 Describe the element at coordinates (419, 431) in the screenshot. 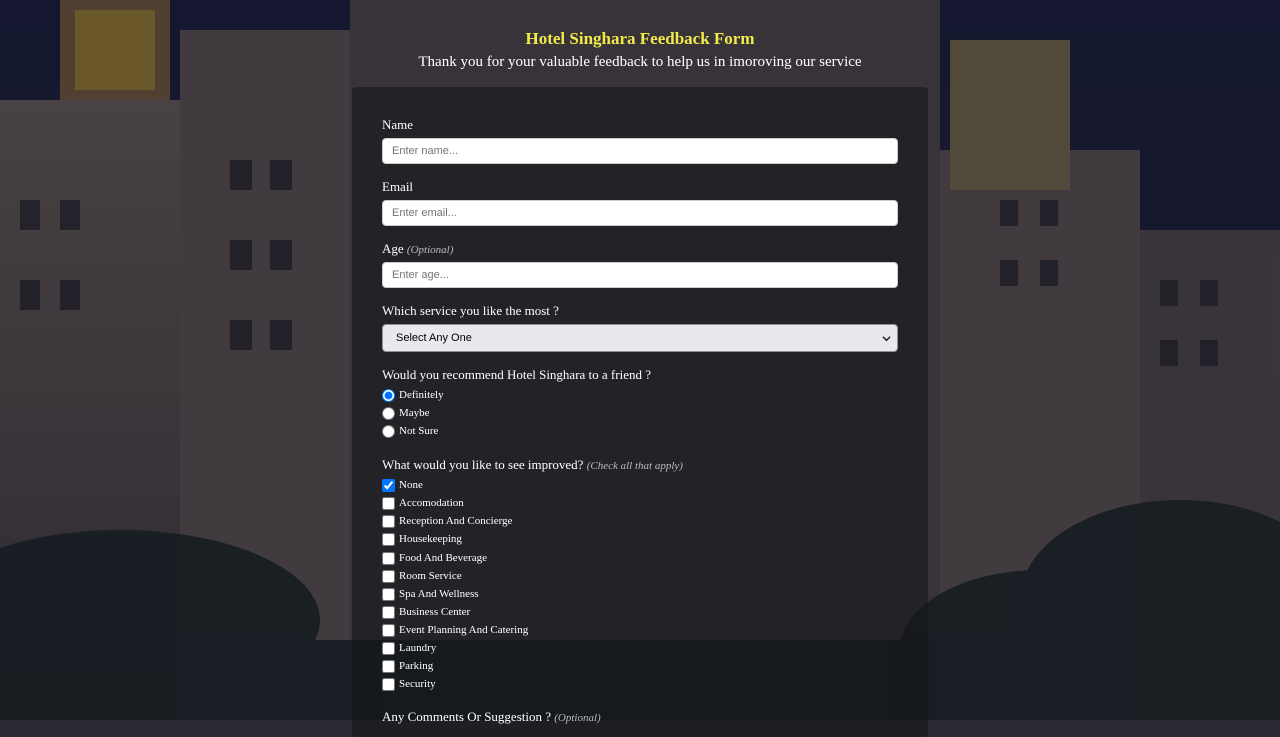

I see `recommend-option-label: Not Sure` at that location.